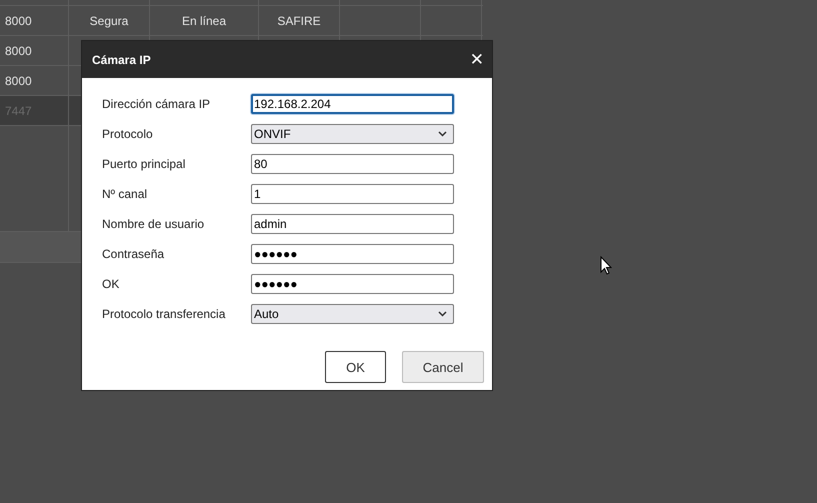 The height and width of the screenshot is (503, 817). What do you see at coordinates (606, 265) in the screenshot?
I see `mouse-pointer-icon` at bounding box center [606, 265].